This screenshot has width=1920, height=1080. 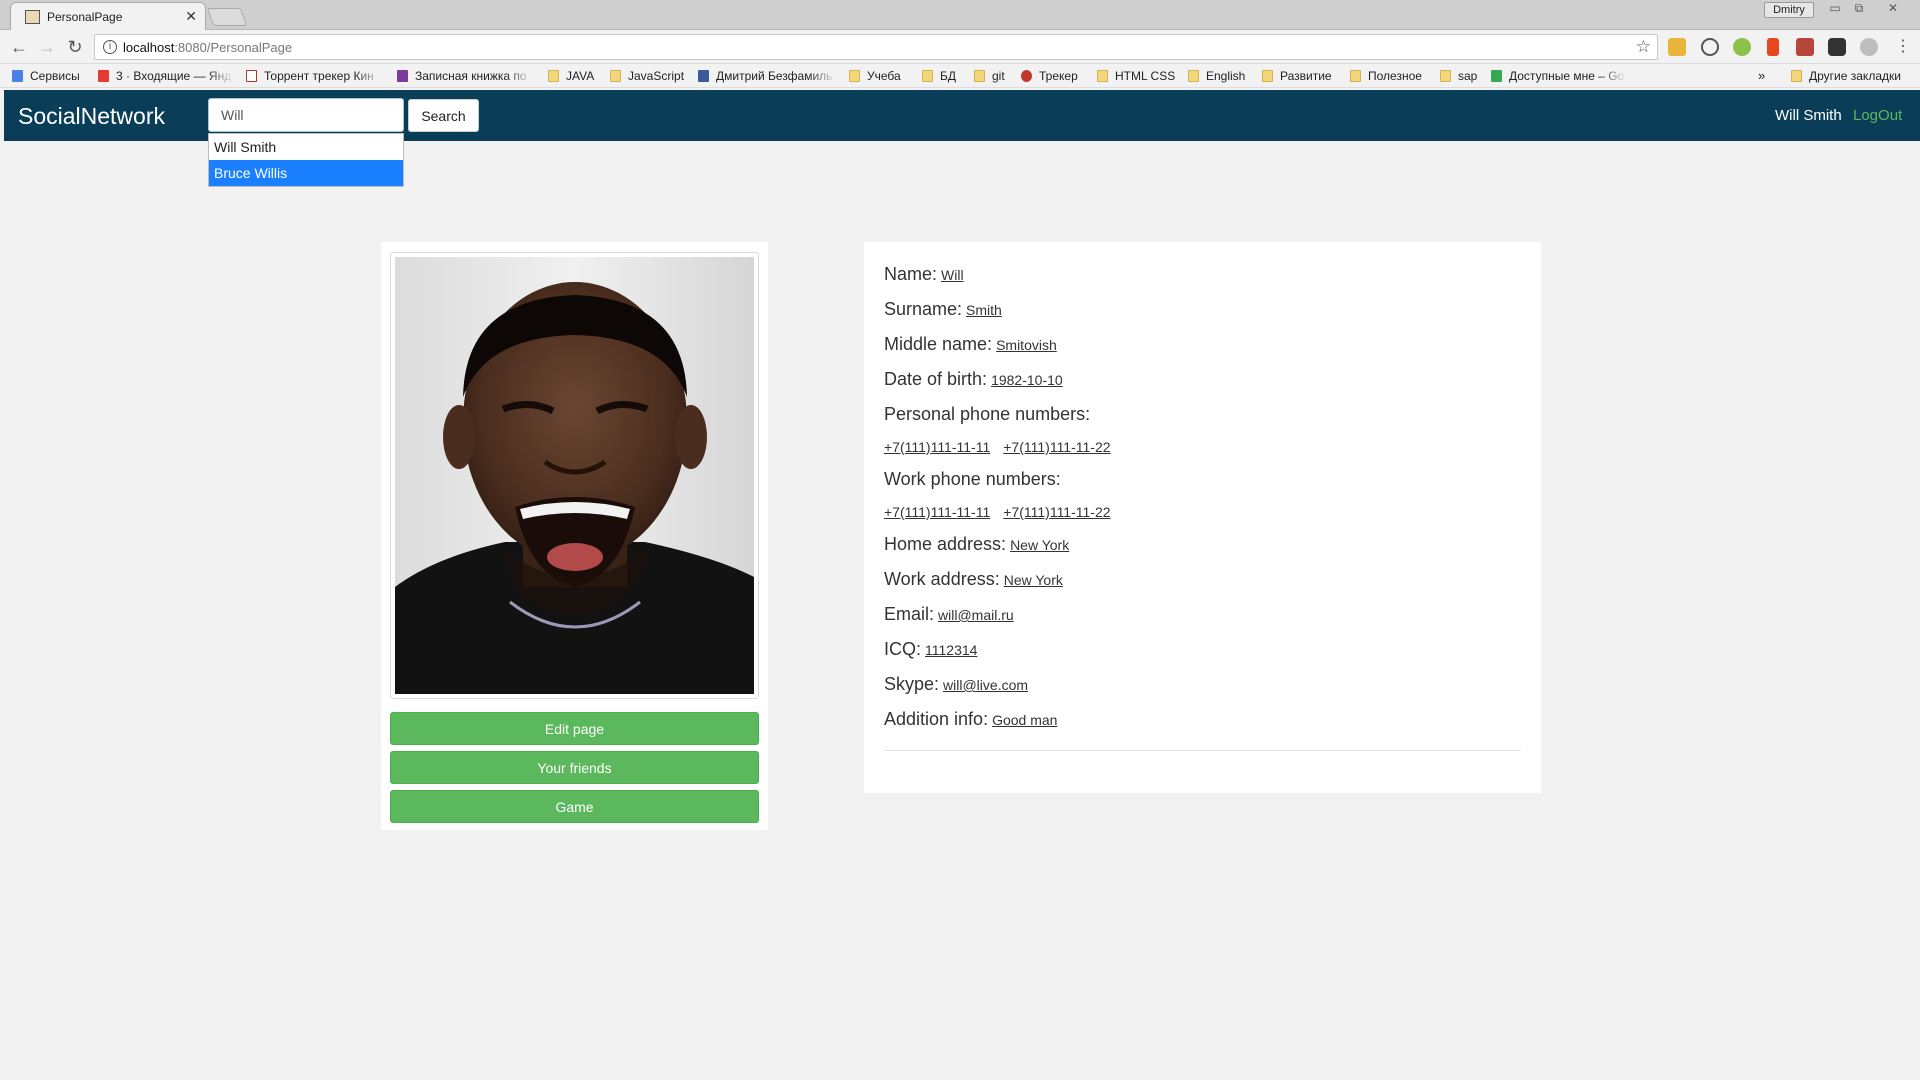 What do you see at coordinates (1220, 76) in the screenshot?
I see `bookmark-folder: English` at bounding box center [1220, 76].